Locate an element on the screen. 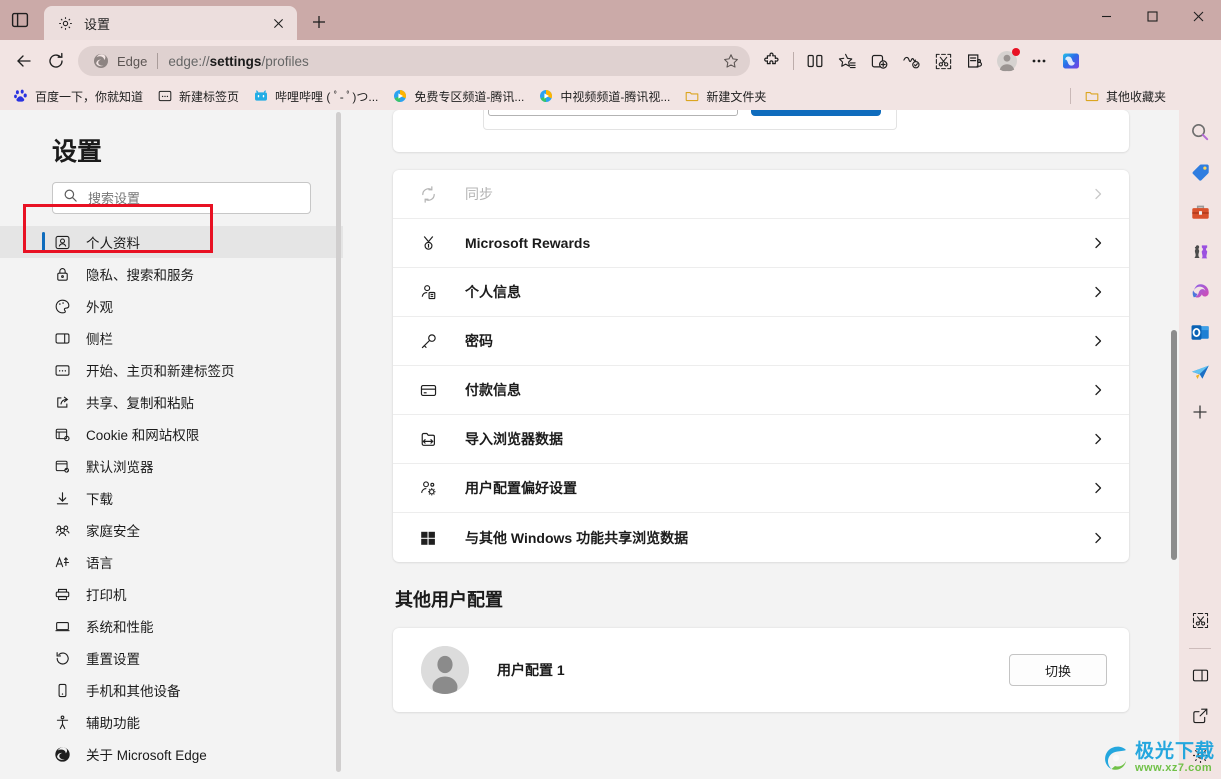  language-icon is located at coordinates (62, 562).